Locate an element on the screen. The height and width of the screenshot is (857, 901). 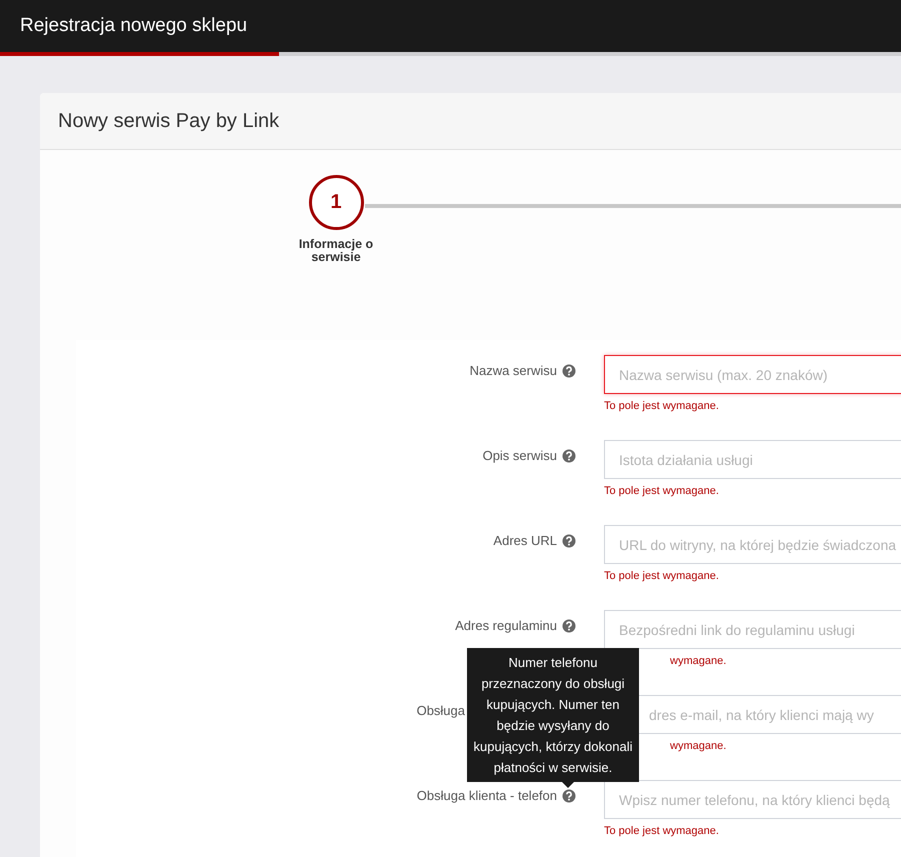
tooltip-text: Numer telefonu przeznaczony do obsługi kupujących. Numer ten będzie wysyłany do kupujących, którzy dokonali płatności w serwisie. is located at coordinates (553, 715).